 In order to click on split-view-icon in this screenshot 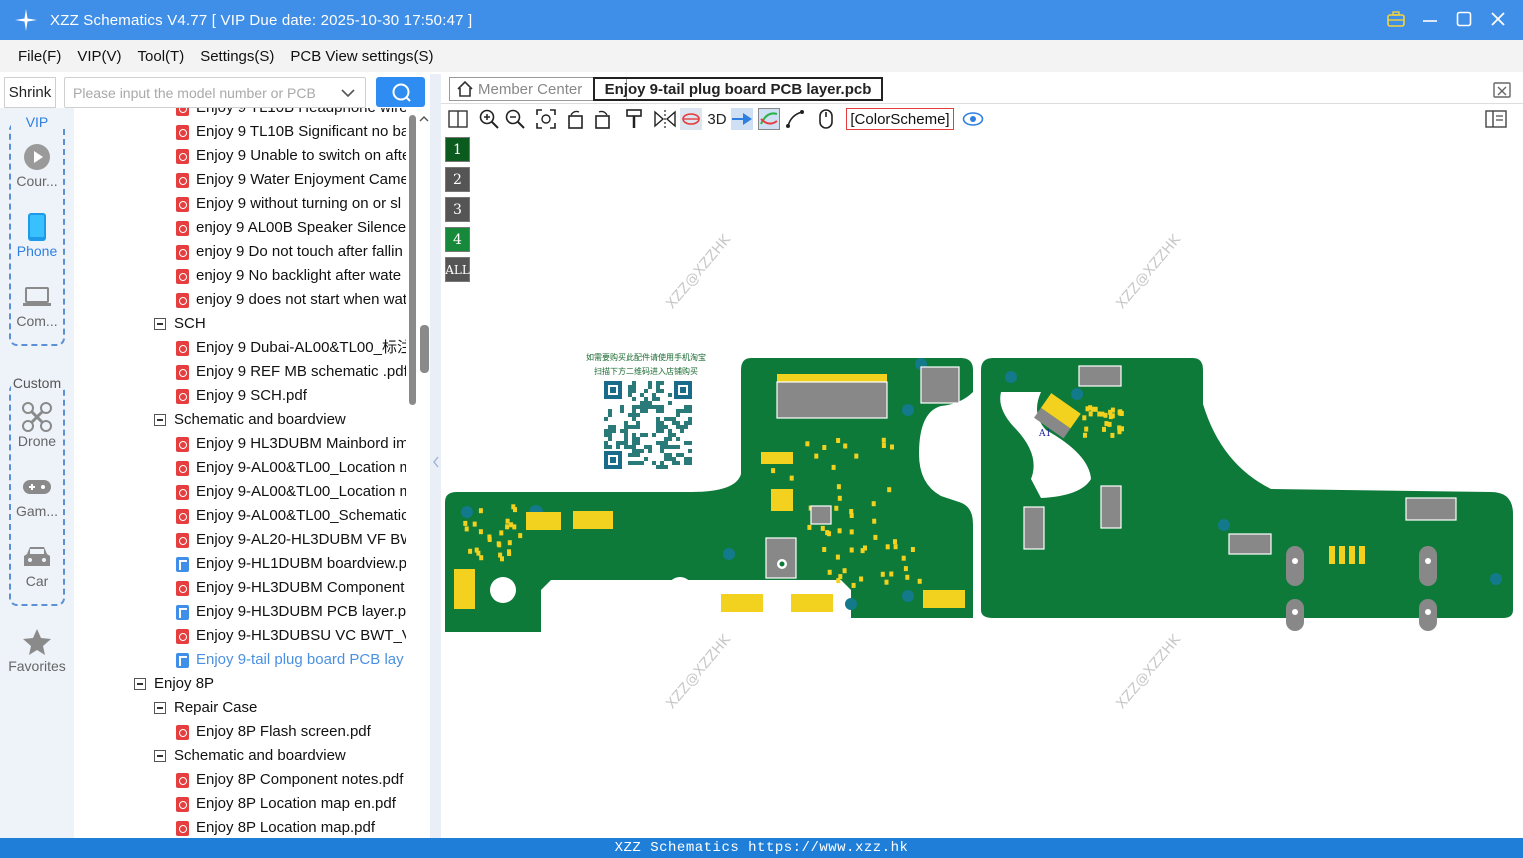, I will do `click(458, 119)`.